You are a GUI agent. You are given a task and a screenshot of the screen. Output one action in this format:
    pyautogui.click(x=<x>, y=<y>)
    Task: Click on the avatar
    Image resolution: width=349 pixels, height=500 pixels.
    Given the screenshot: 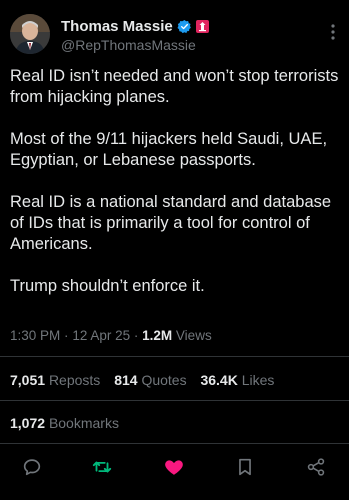 What is the action you would take?
    pyautogui.click(x=30, y=34)
    